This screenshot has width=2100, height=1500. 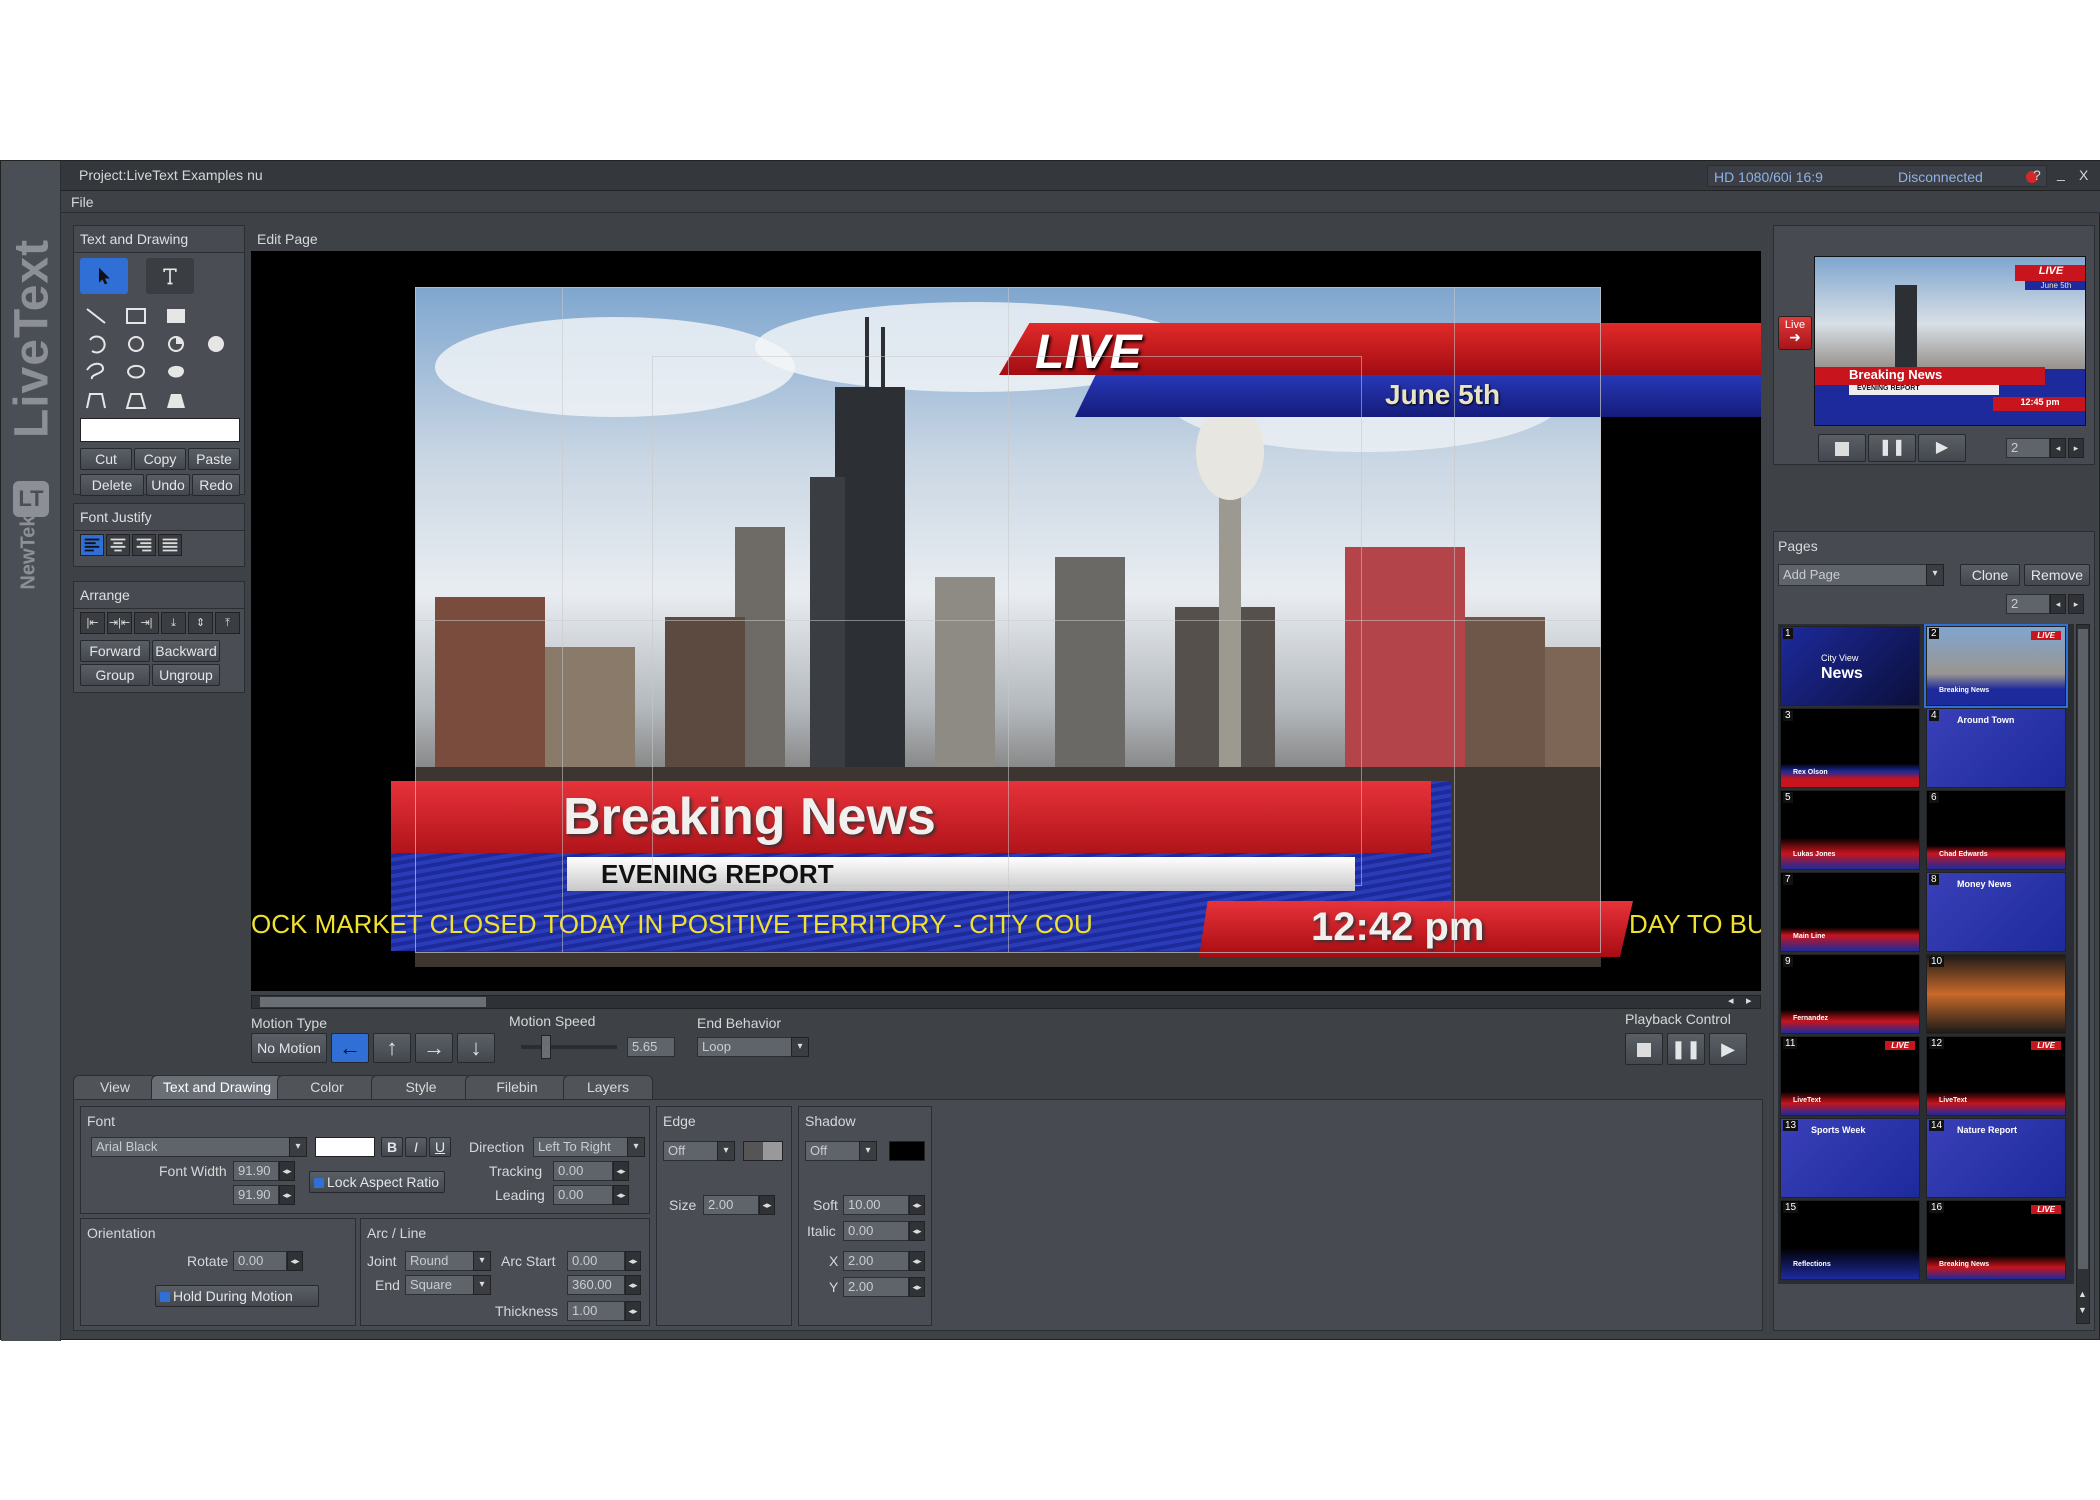 What do you see at coordinates (2058, 604) in the screenshot?
I see `pages-prev-icon: ◂` at bounding box center [2058, 604].